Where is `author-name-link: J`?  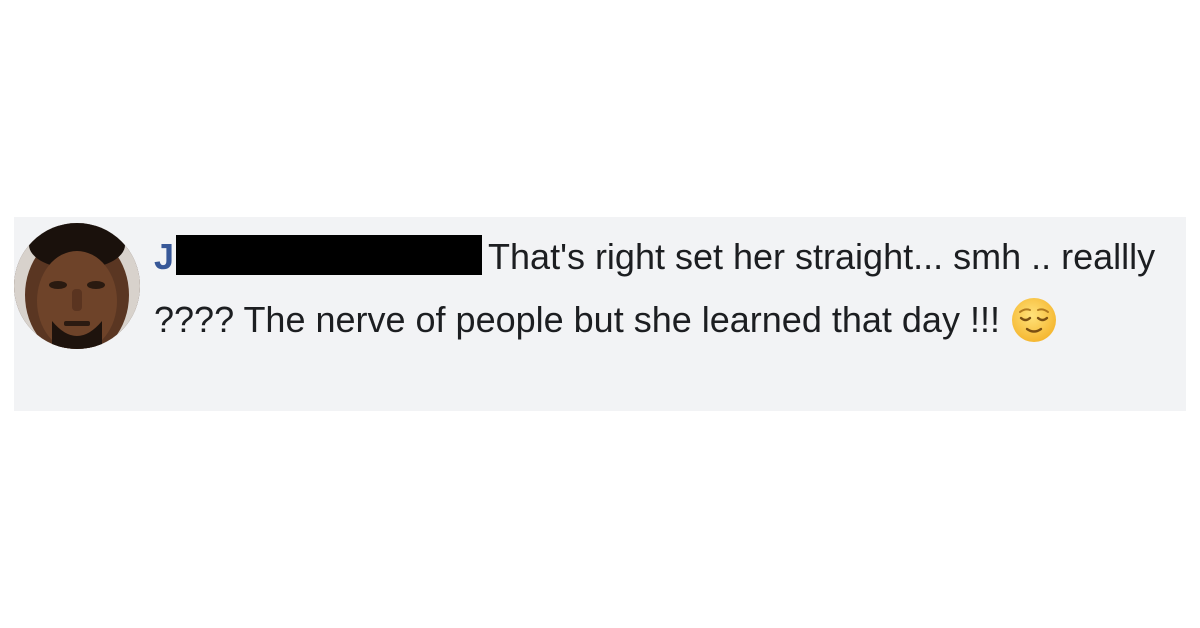
author-name-link: J is located at coordinates (164, 256).